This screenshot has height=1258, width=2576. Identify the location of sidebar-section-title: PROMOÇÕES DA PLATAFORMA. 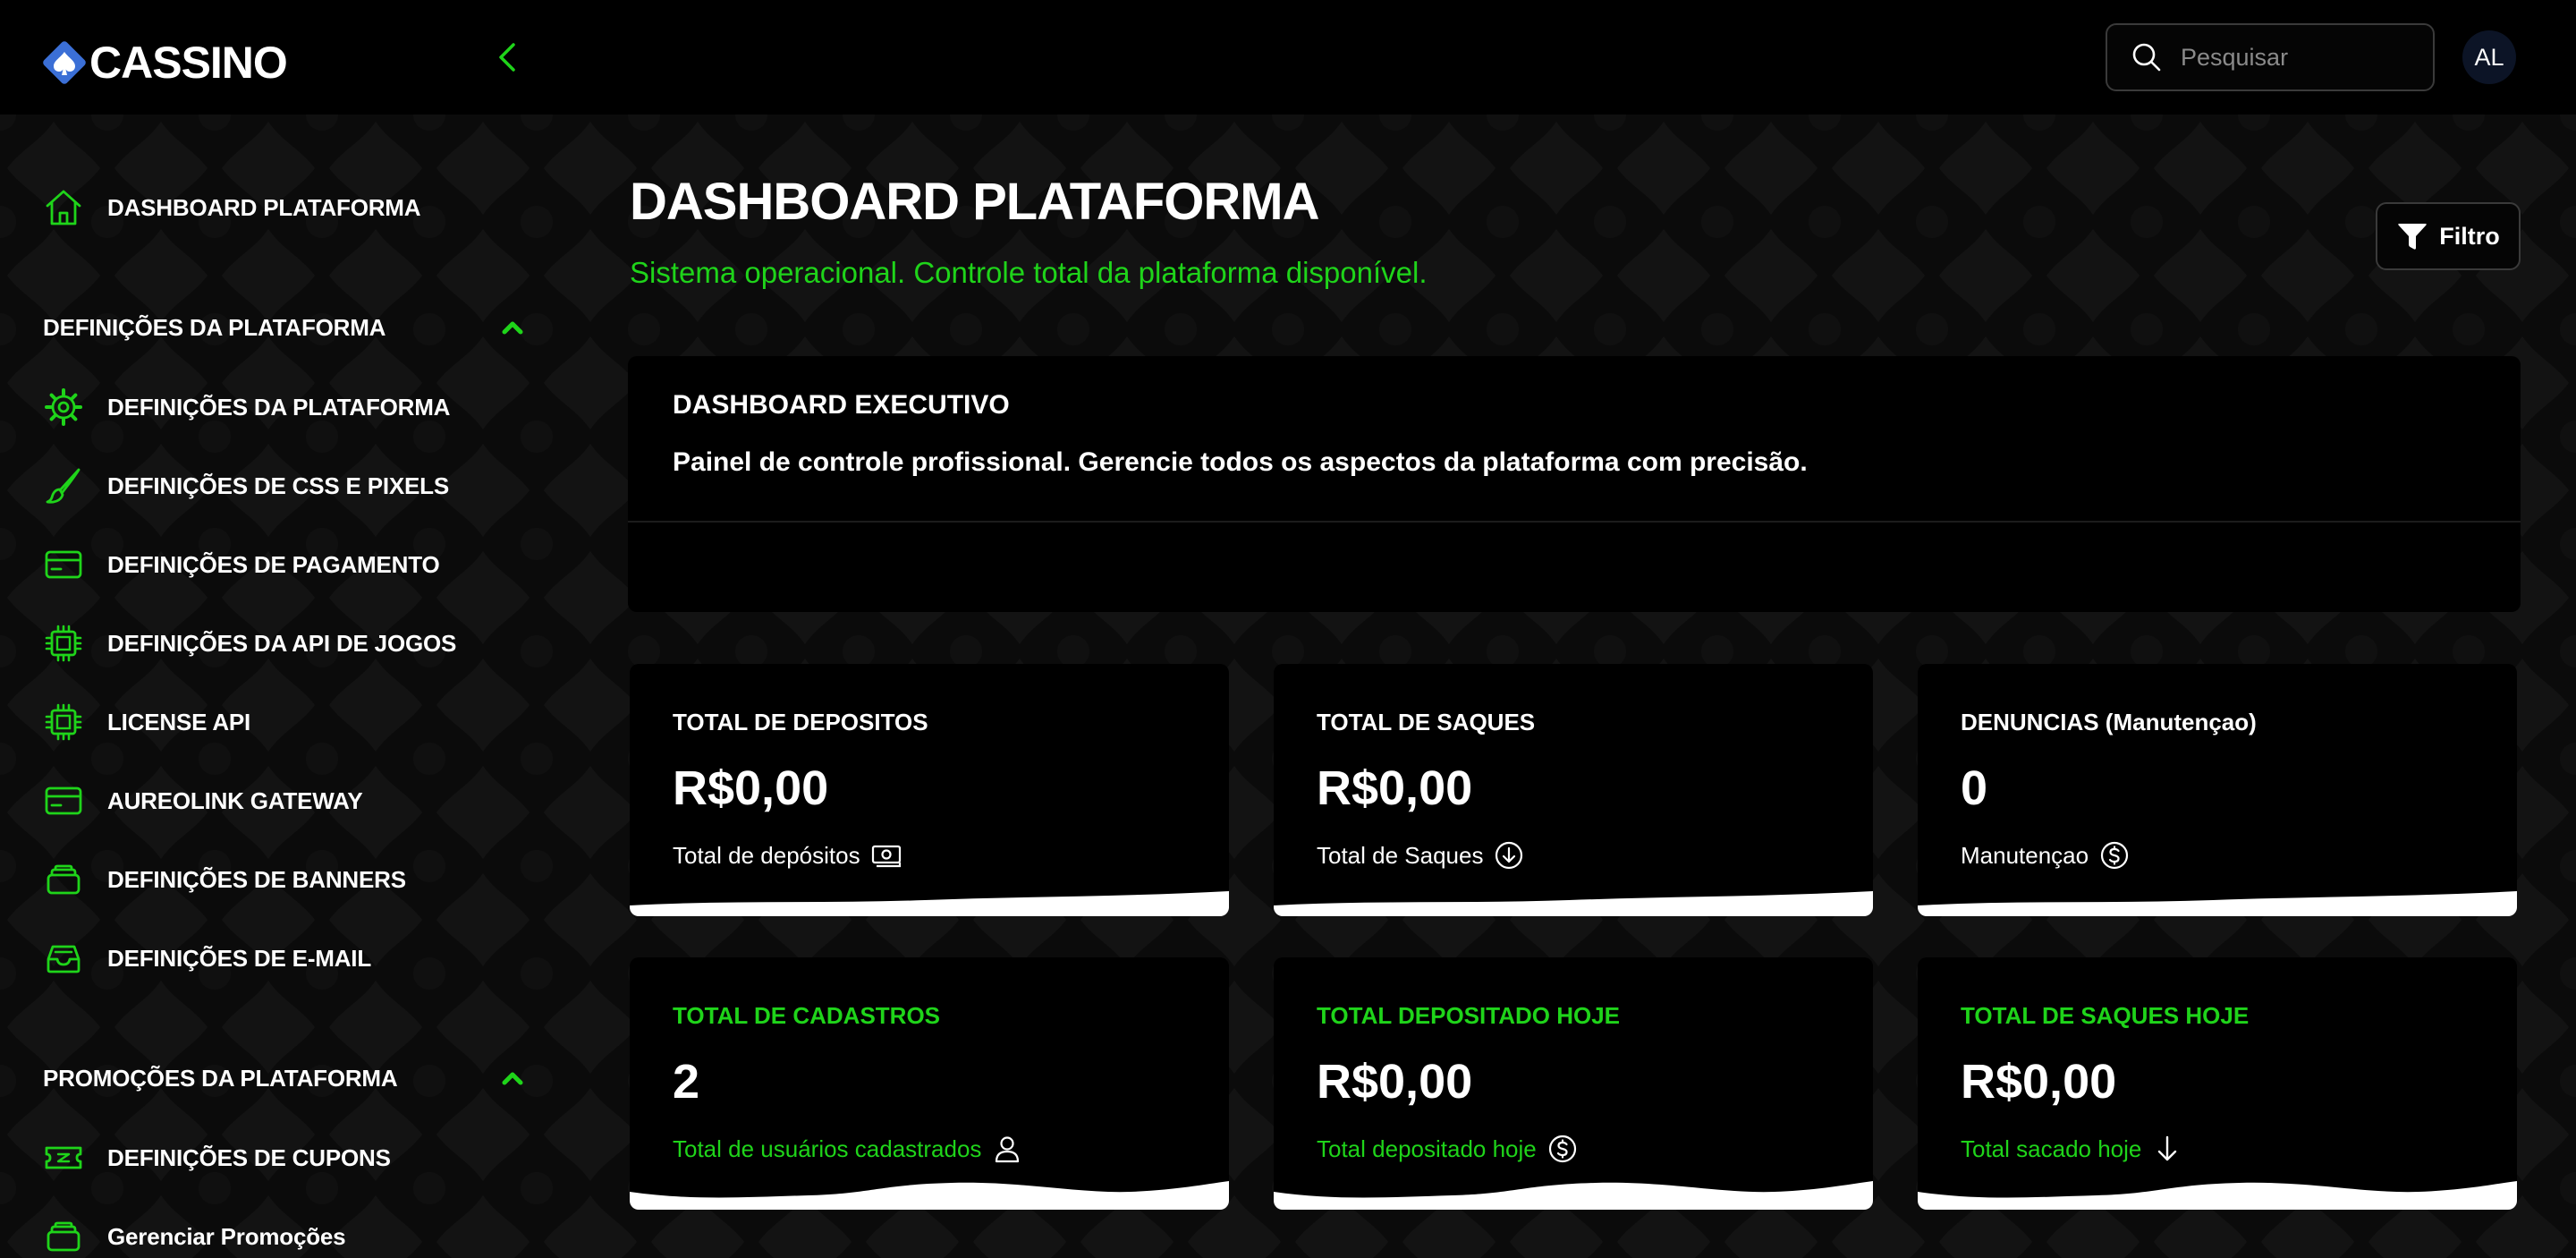
(220, 1078).